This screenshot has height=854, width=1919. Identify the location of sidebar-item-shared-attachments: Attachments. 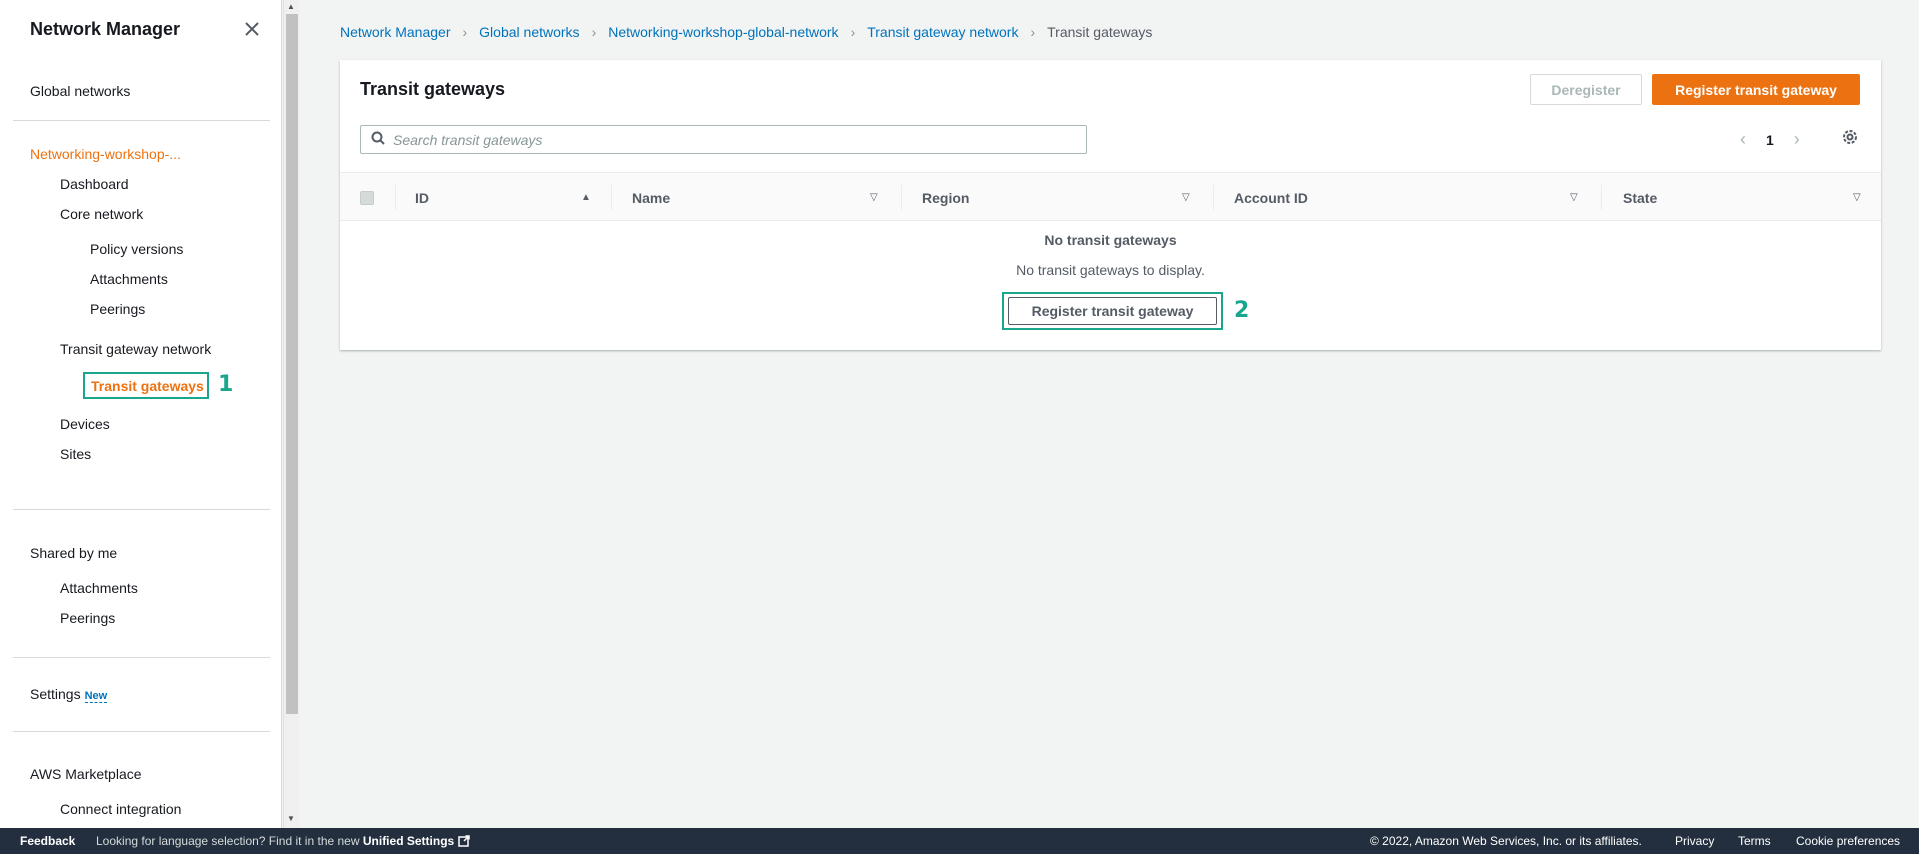
(99, 588).